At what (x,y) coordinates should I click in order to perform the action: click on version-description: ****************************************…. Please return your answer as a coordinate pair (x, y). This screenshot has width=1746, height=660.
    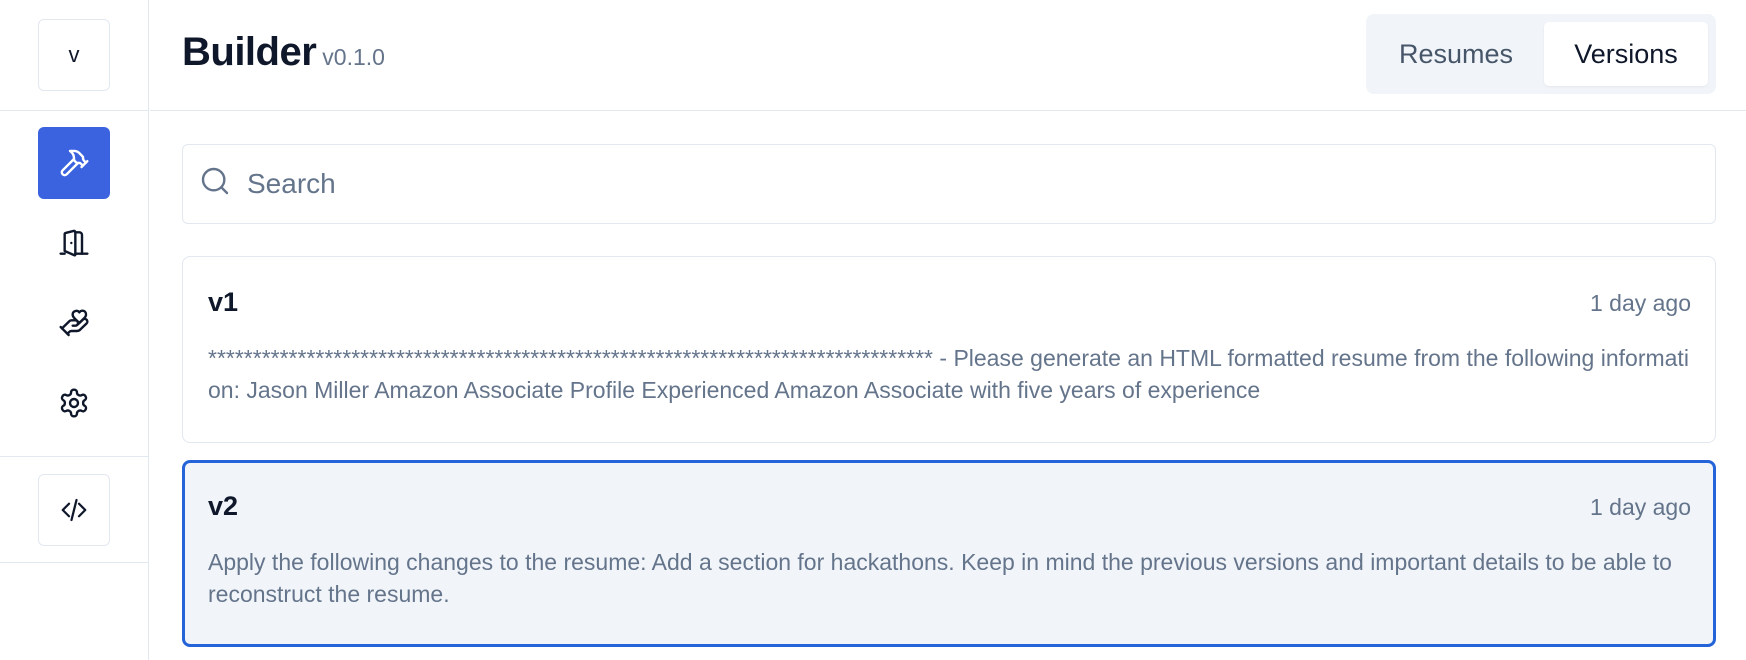
    Looking at the image, I should click on (948, 374).